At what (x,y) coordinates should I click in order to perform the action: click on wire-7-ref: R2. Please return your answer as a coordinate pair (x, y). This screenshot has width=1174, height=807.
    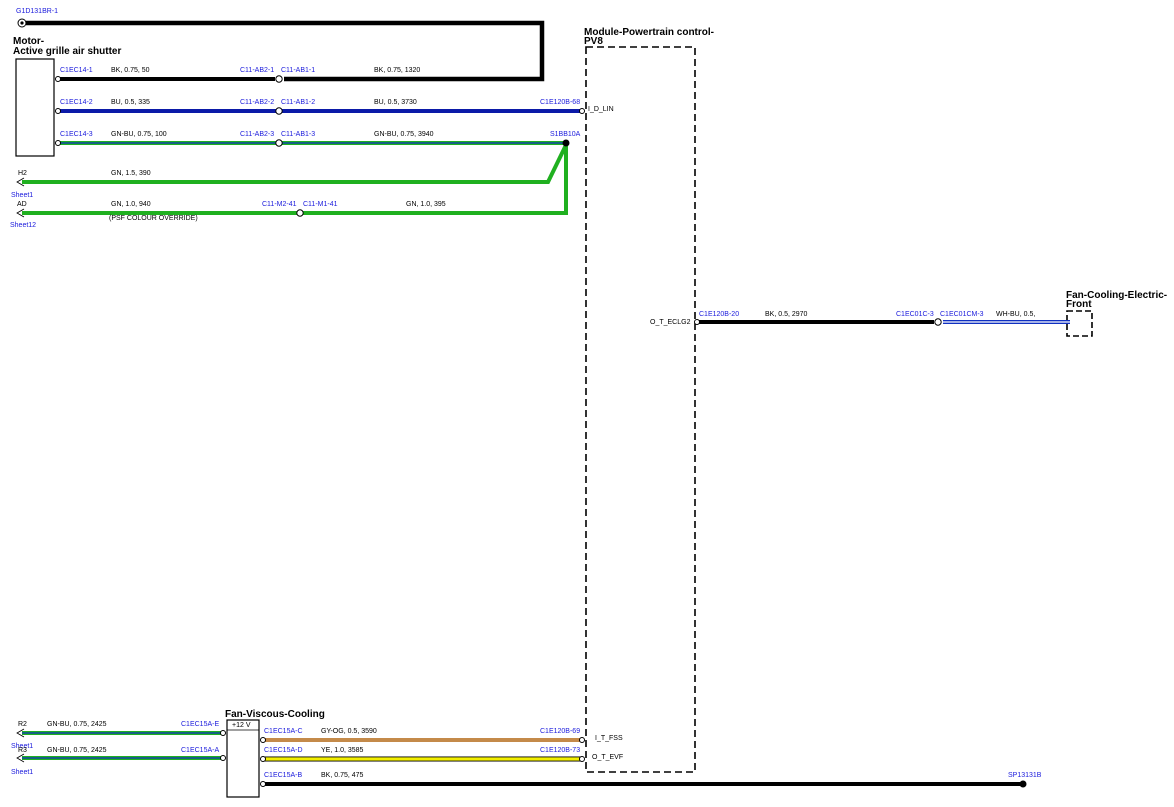
    Looking at the image, I should click on (22, 724).